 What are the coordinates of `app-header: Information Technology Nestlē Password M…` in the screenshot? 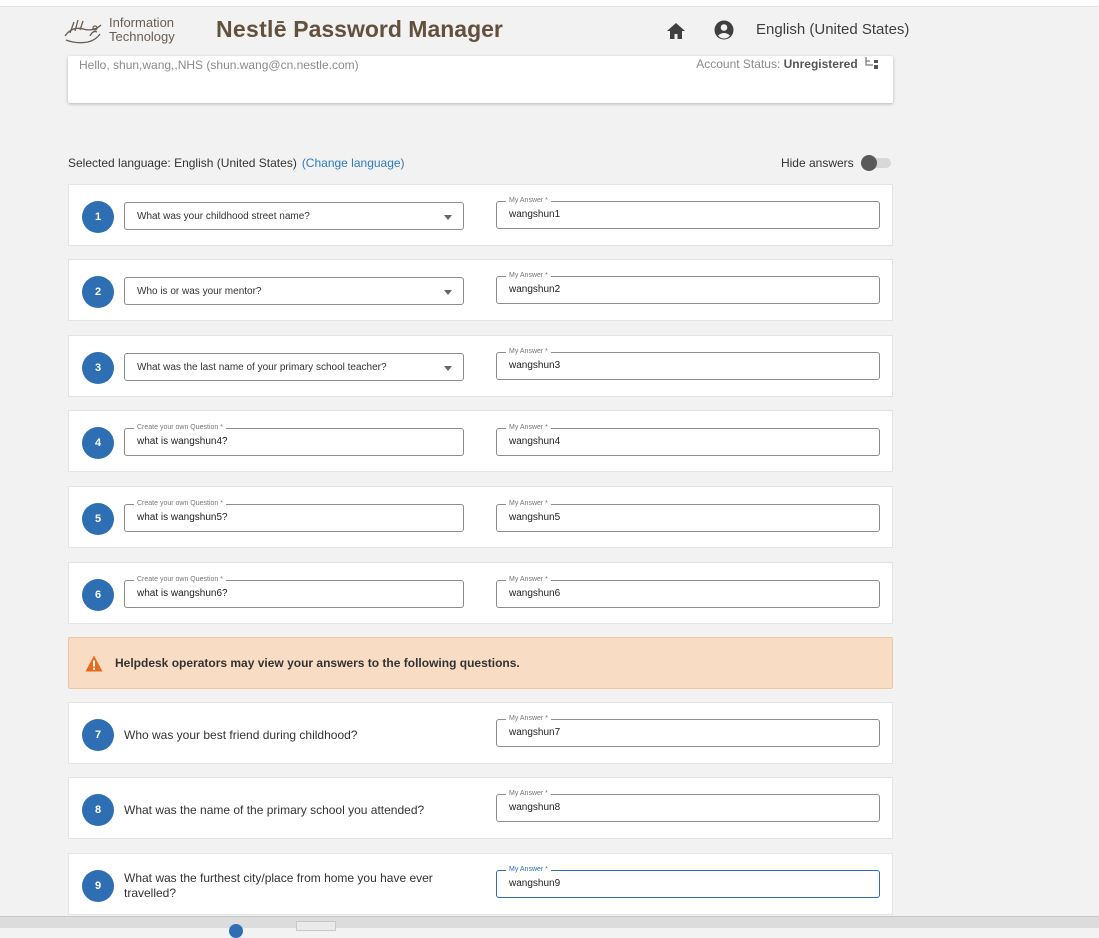 It's located at (549, 31).